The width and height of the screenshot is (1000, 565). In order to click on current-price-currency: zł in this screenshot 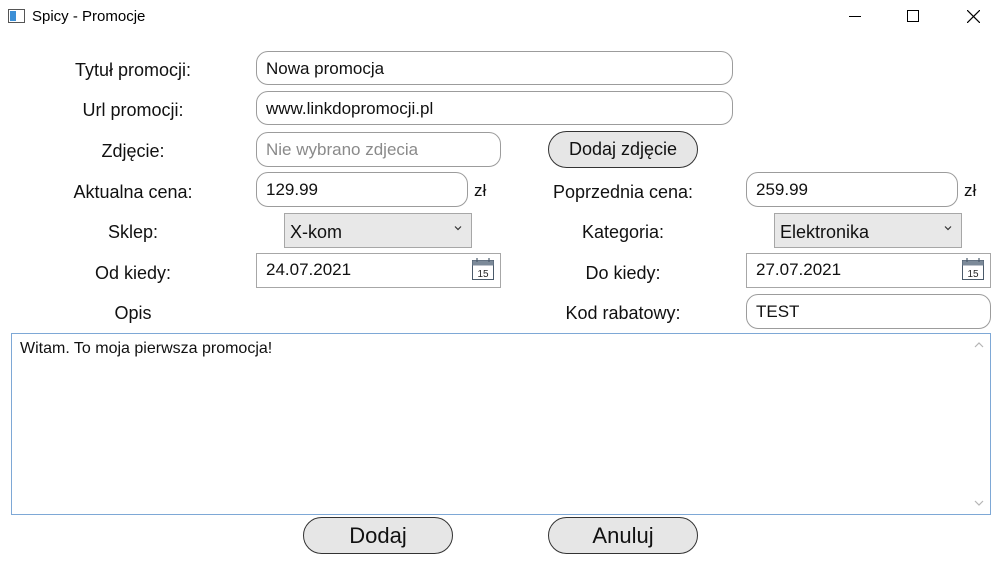, I will do `click(480, 190)`.